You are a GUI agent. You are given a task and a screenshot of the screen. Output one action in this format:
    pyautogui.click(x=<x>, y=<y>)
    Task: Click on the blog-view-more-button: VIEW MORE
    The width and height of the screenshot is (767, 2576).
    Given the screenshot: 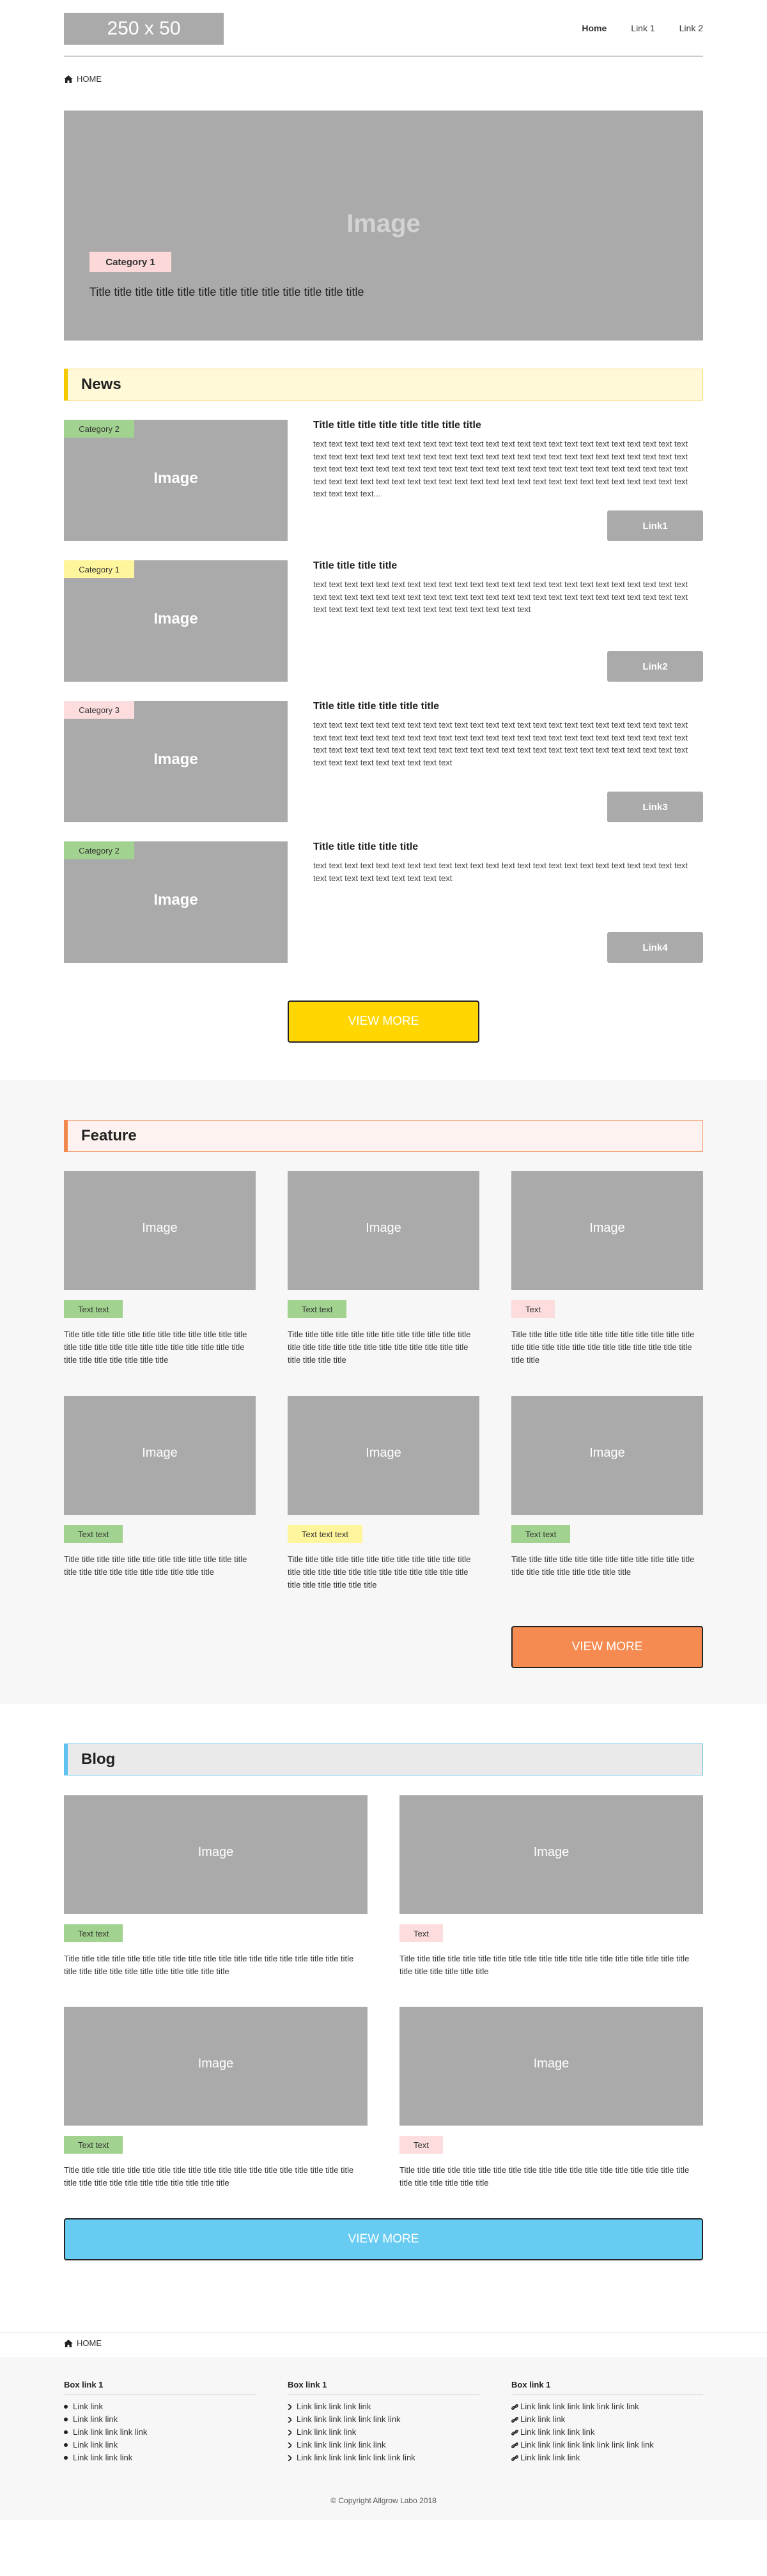 What is the action you would take?
    pyautogui.click(x=383, y=2239)
    